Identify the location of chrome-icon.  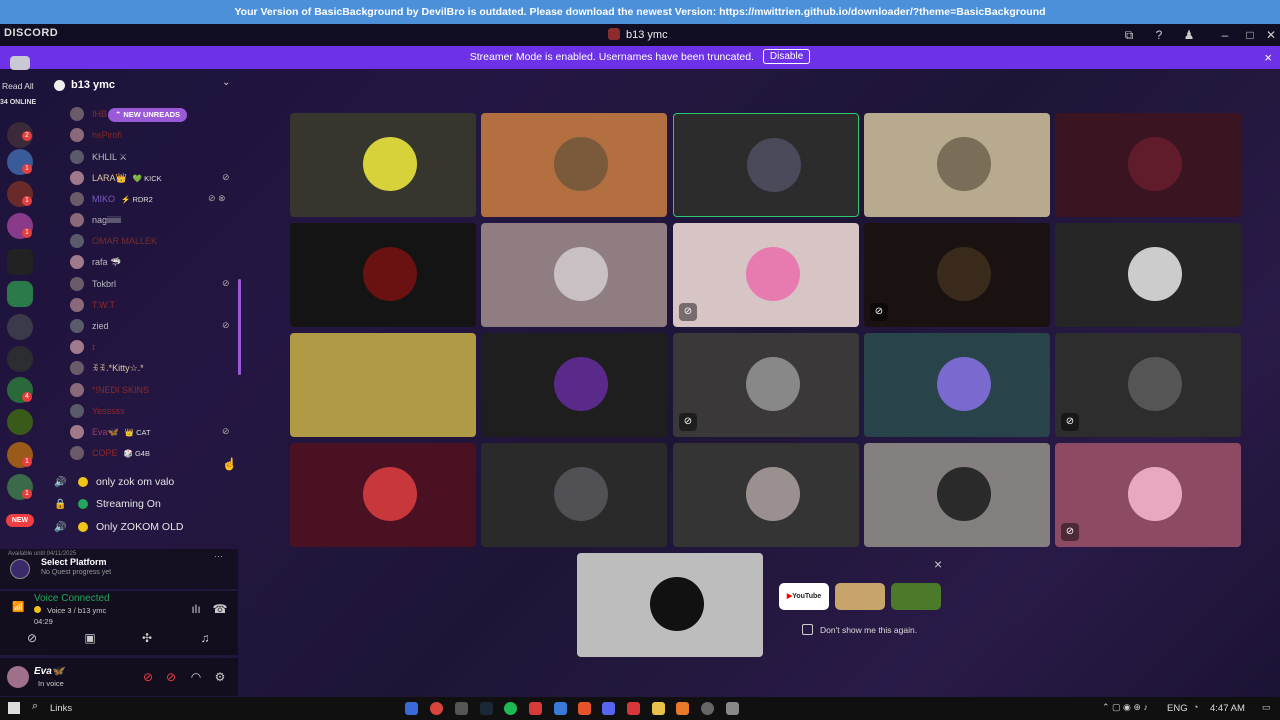
(436, 708).